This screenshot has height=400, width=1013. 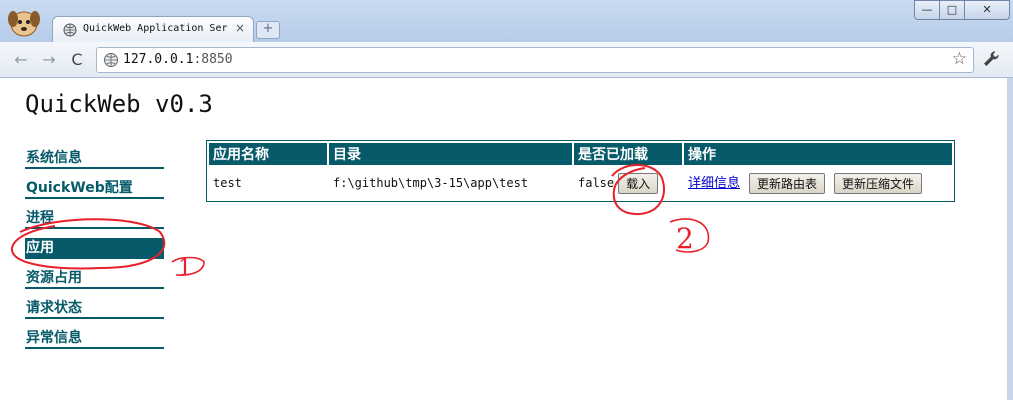 I want to click on tab-close-icon: ×, so click(x=240, y=28).